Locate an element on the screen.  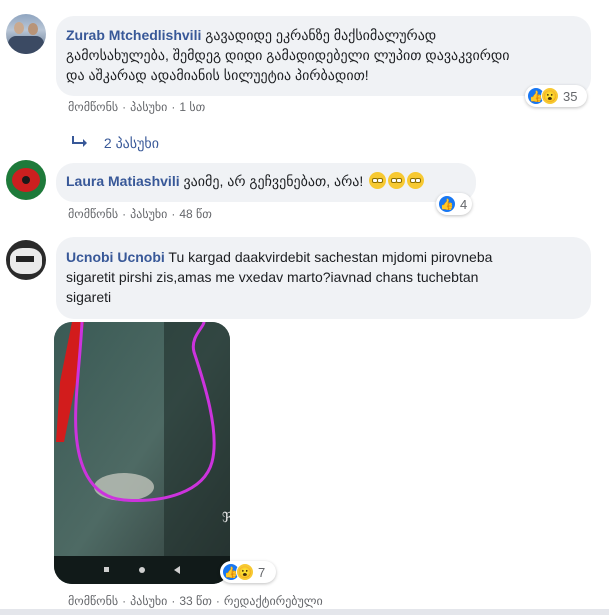
timestamp: 48 წთ is located at coordinates (195, 214).